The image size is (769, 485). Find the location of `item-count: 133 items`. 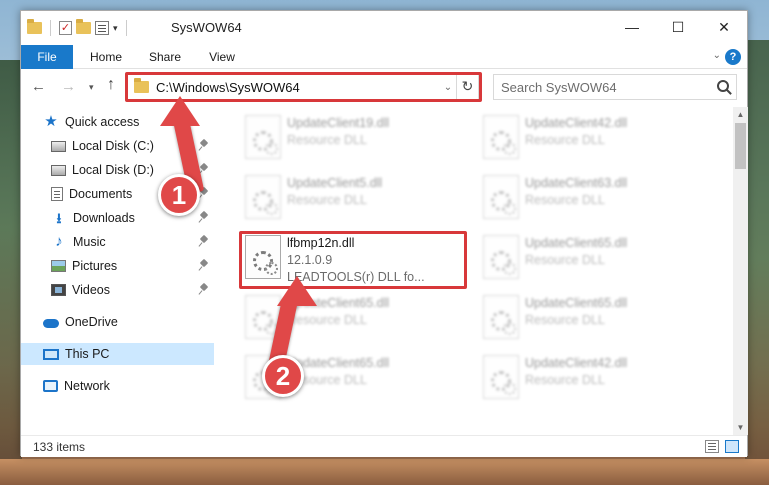

item-count: 133 items is located at coordinates (59, 447).